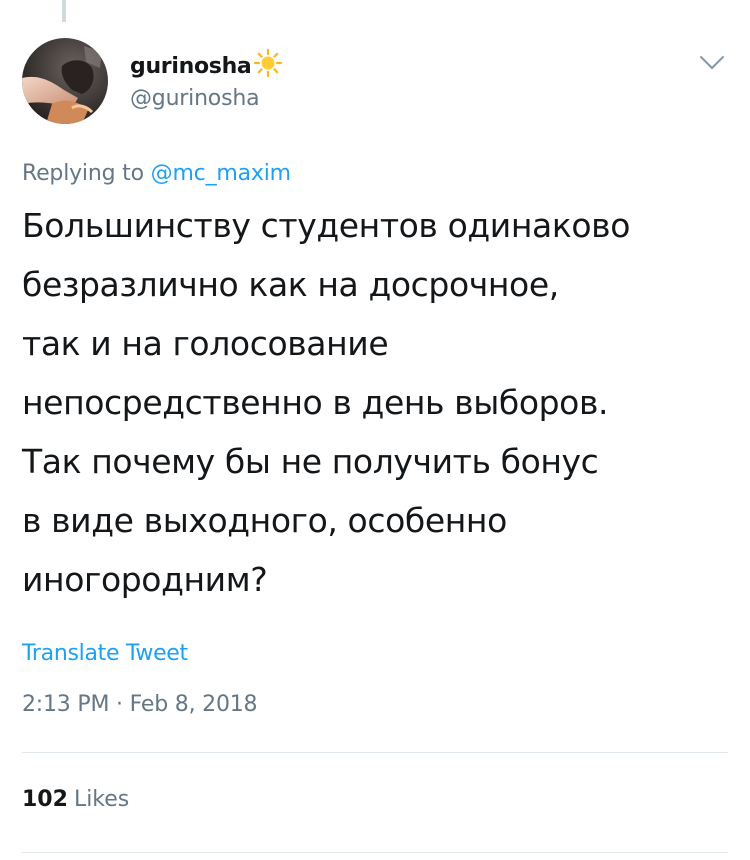  Describe the element at coordinates (191, 66) in the screenshot. I see `display-name: gurinosha` at that location.